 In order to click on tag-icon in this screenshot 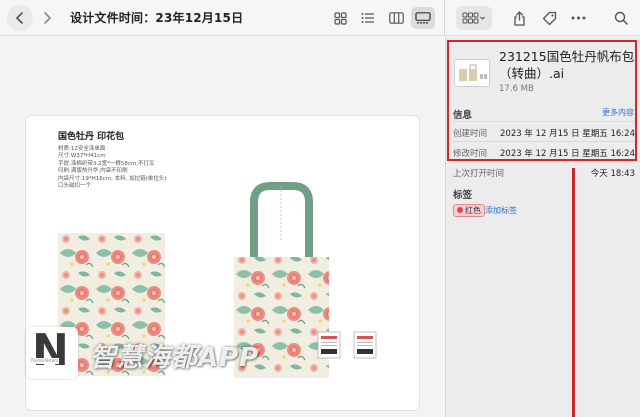, I will do `click(549, 18)`.